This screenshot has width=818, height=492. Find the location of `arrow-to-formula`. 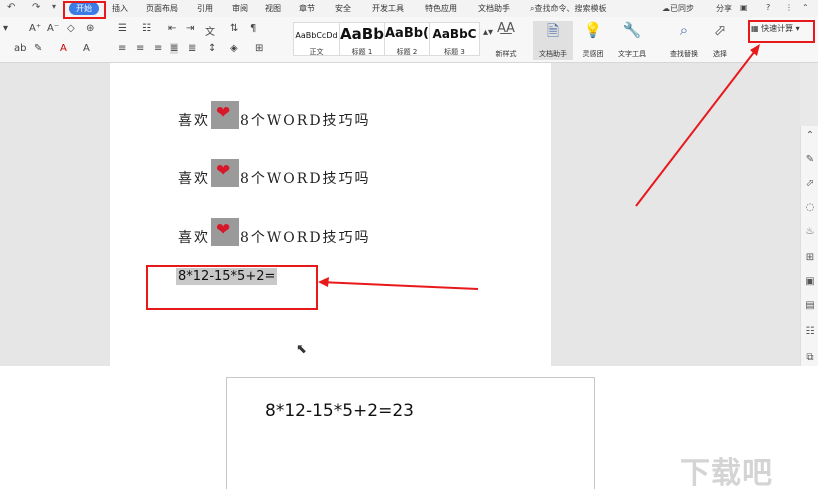

arrow-to-formula is located at coordinates (399, 285).